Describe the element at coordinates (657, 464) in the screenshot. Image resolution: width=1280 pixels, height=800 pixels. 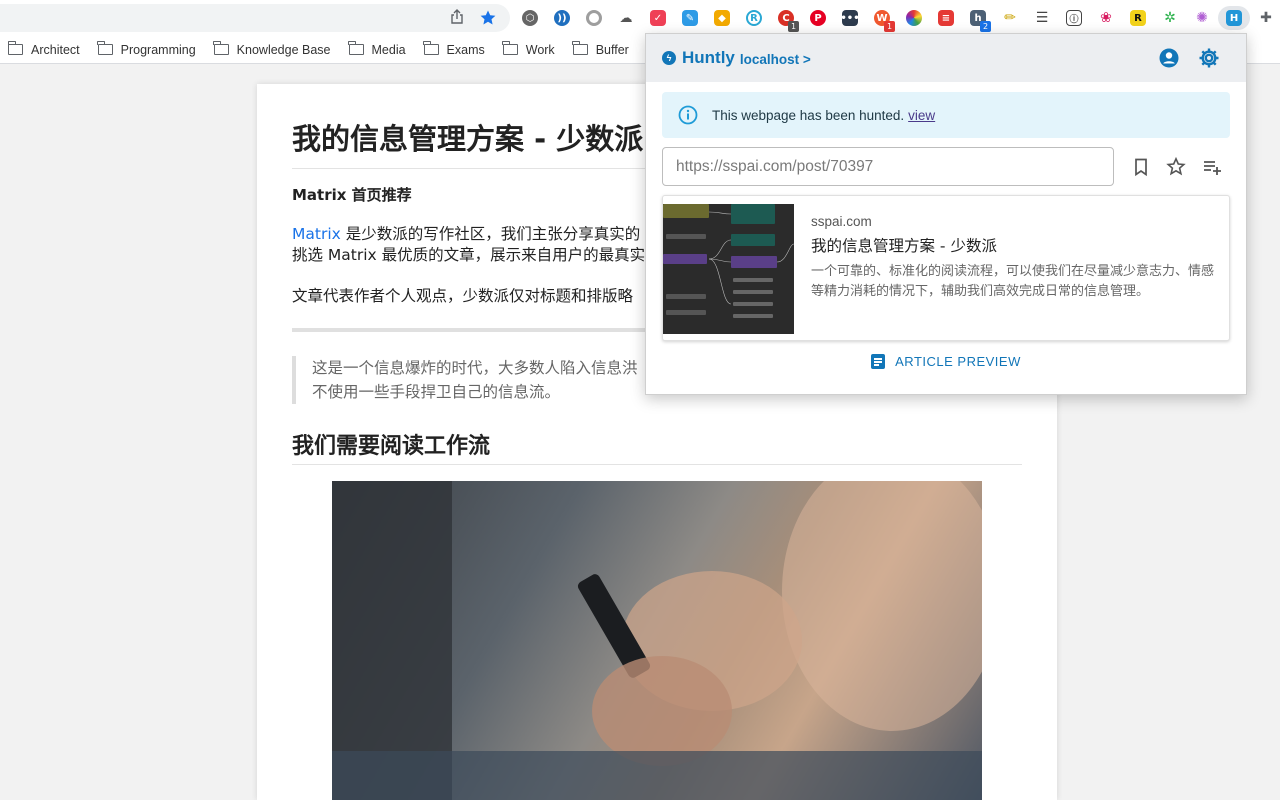
I see `heading-divider` at that location.